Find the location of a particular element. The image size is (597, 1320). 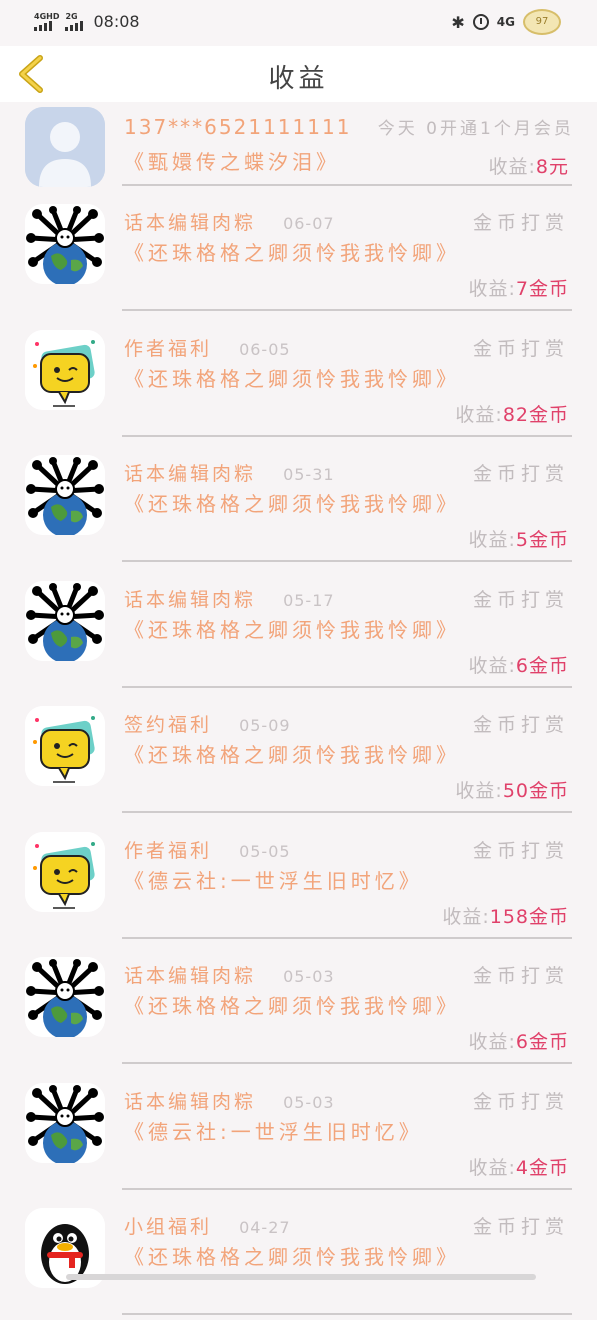

signal-icon: 2G is located at coordinates (74, 21).